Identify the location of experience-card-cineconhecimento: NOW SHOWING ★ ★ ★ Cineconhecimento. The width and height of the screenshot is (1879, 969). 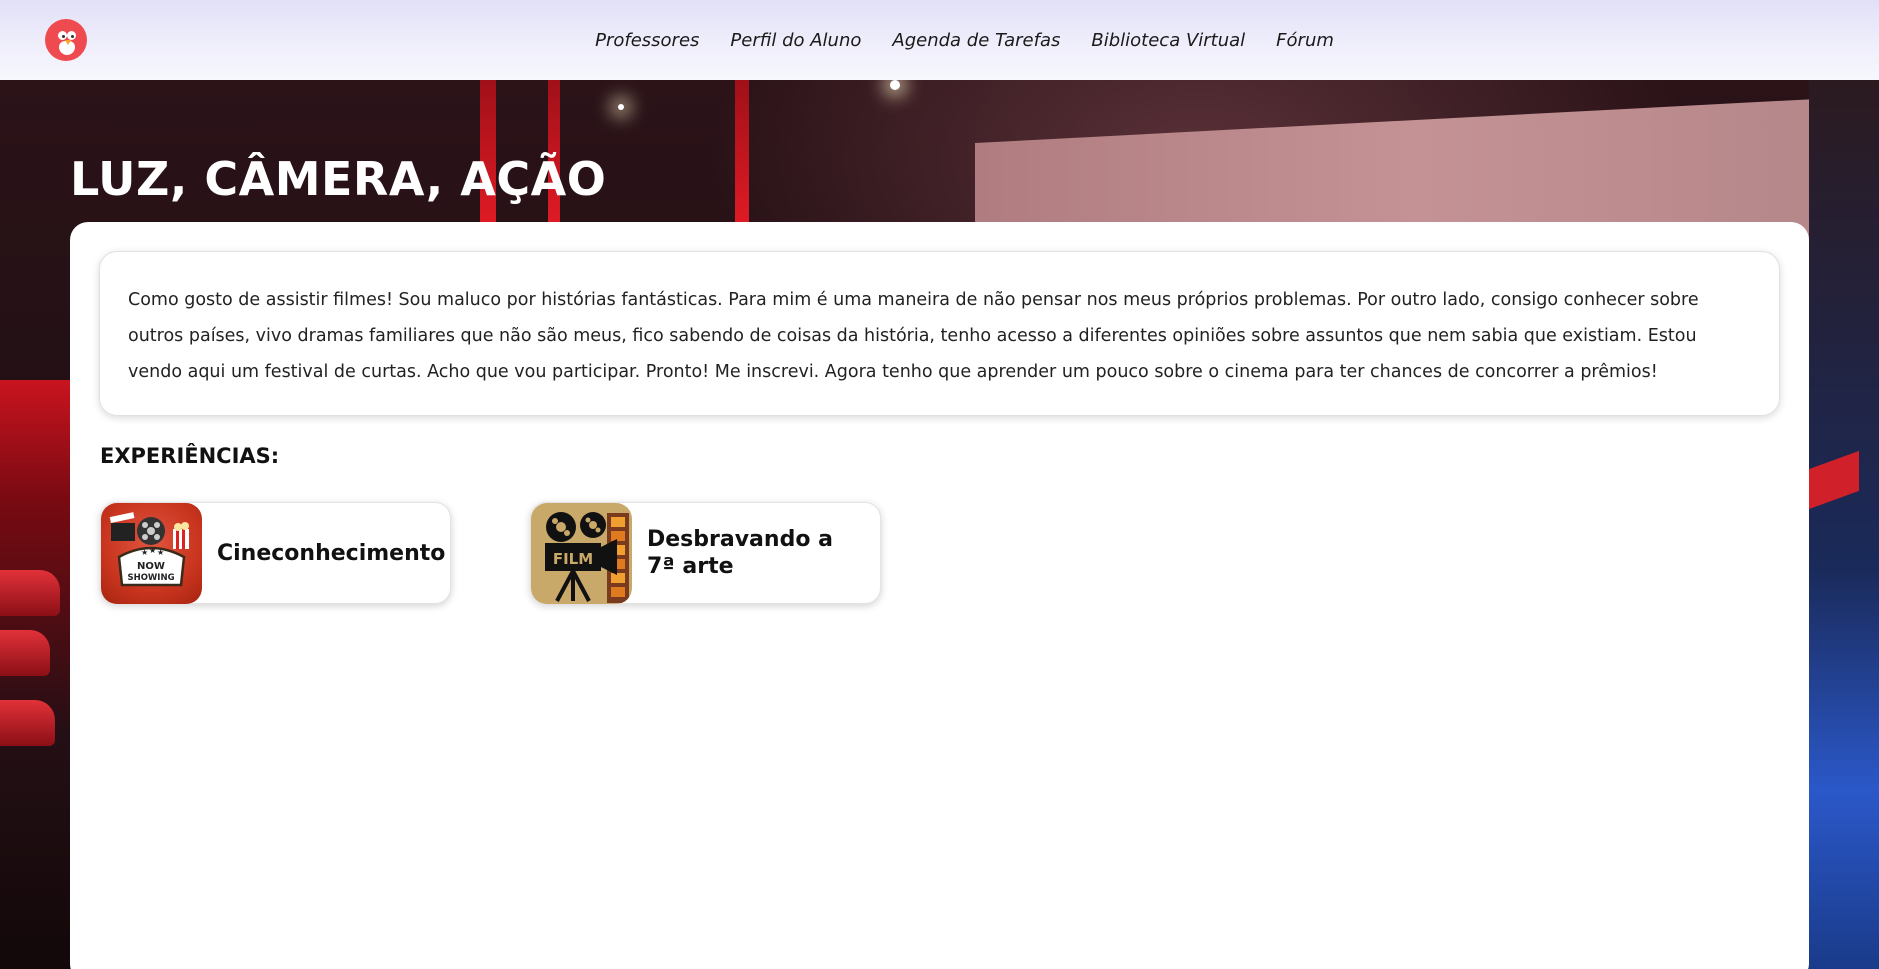
(275, 553).